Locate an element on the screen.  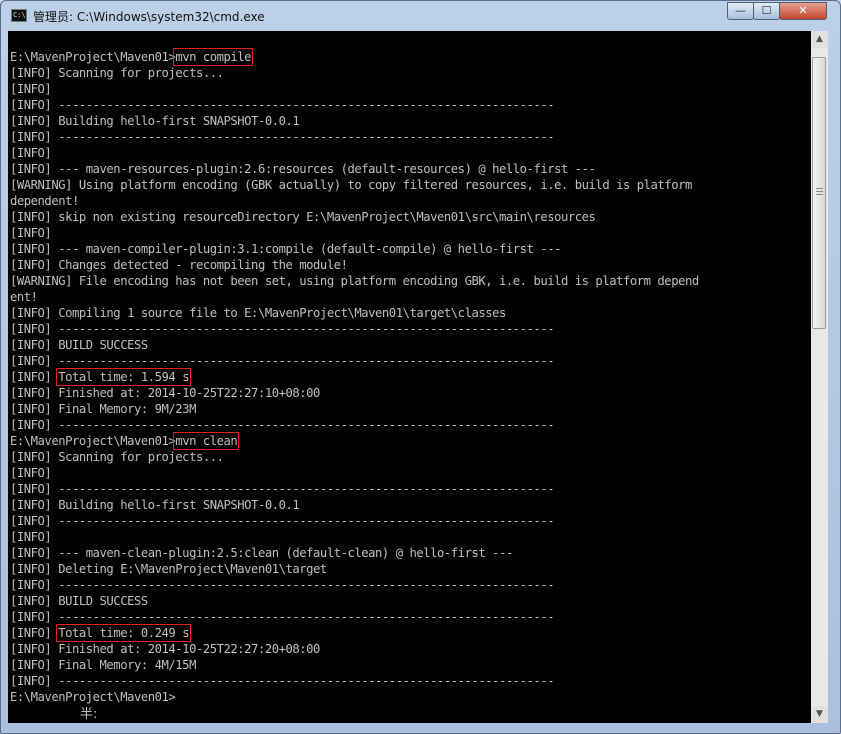
vertical-scrollbar: ▲ ▼ is located at coordinates (819, 377).